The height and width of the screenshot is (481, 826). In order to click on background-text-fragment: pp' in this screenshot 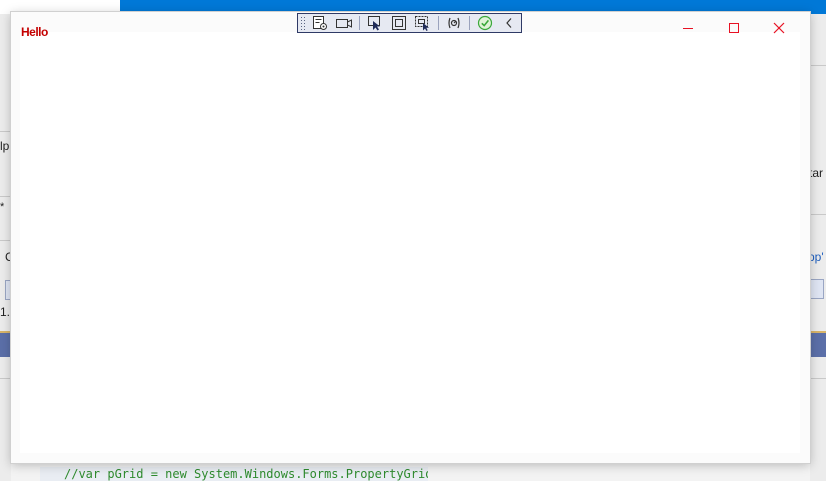, I will do `click(816, 257)`.